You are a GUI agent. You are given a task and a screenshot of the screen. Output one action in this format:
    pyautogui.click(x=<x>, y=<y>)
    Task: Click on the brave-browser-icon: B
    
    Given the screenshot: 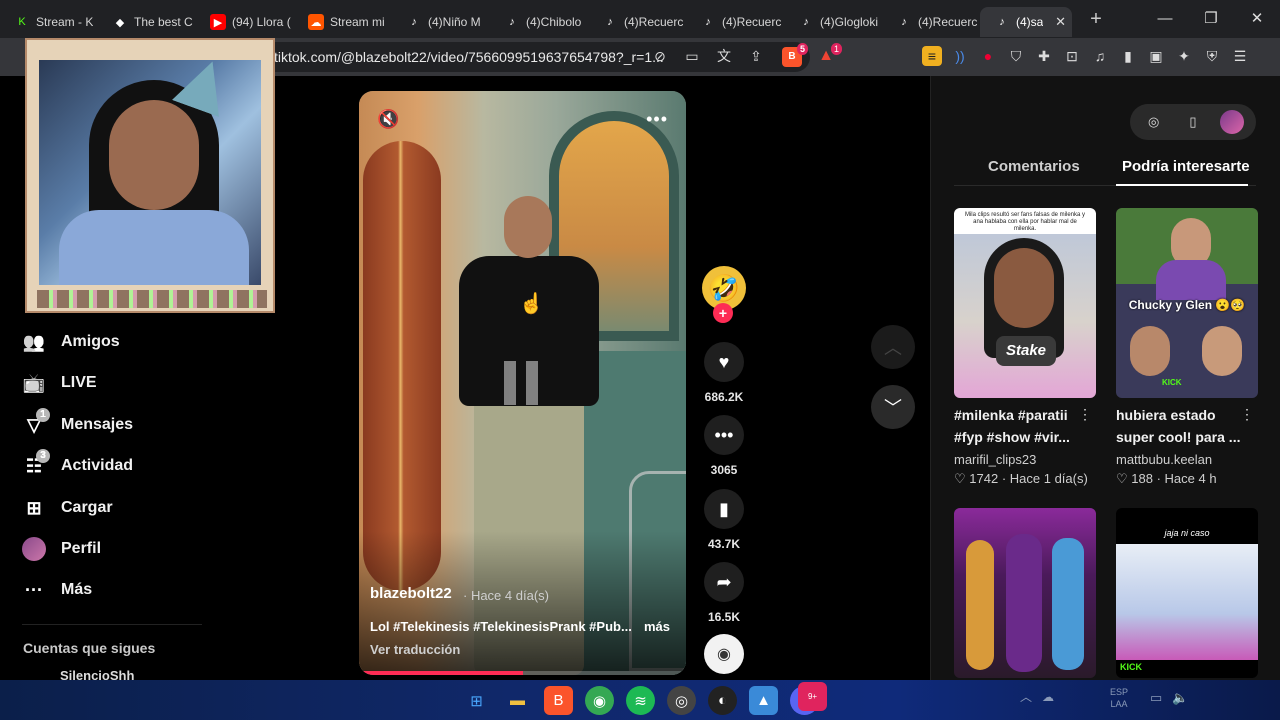 What is the action you would take?
    pyautogui.click(x=558, y=700)
    